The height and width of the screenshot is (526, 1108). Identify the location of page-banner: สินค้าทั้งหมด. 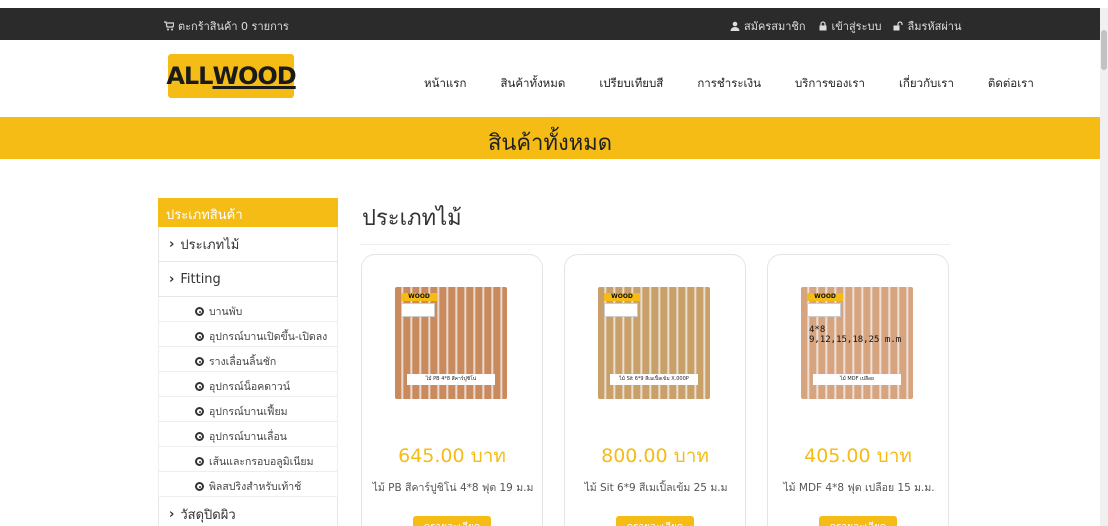
(550, 138).